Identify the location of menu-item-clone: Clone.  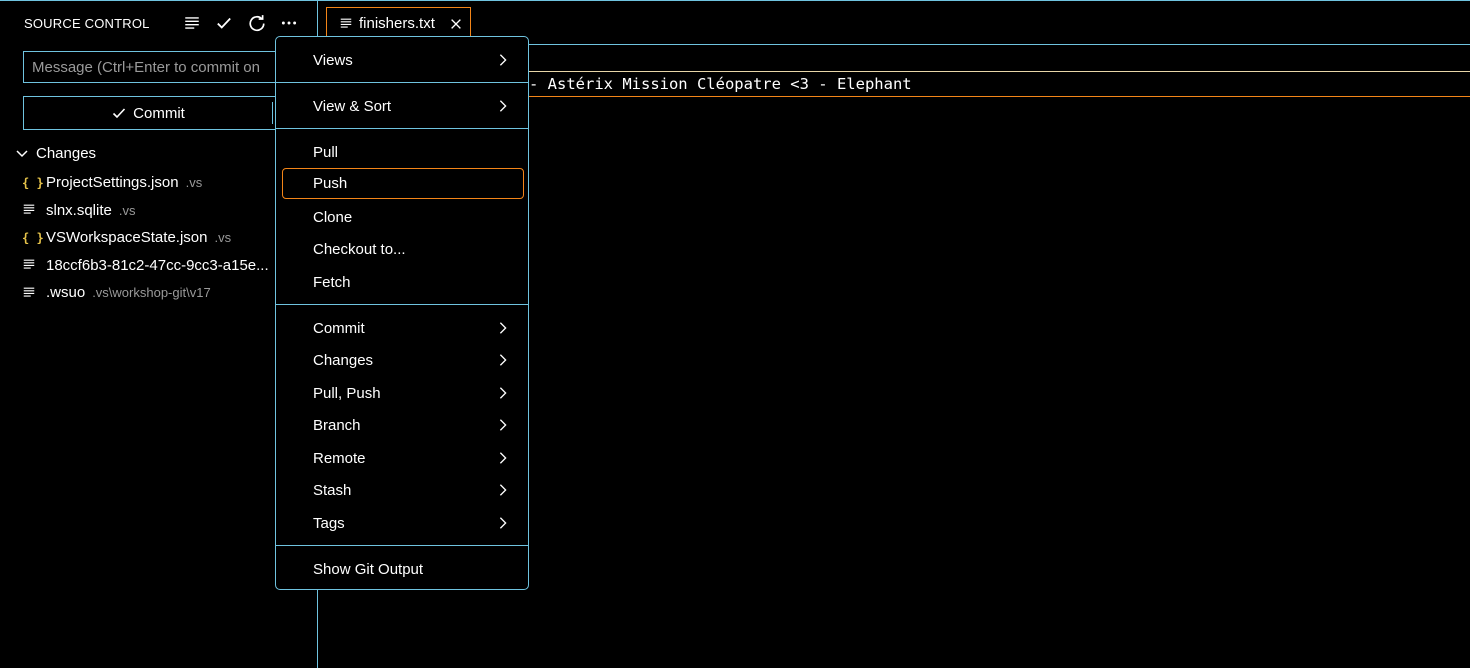
(403, 217).